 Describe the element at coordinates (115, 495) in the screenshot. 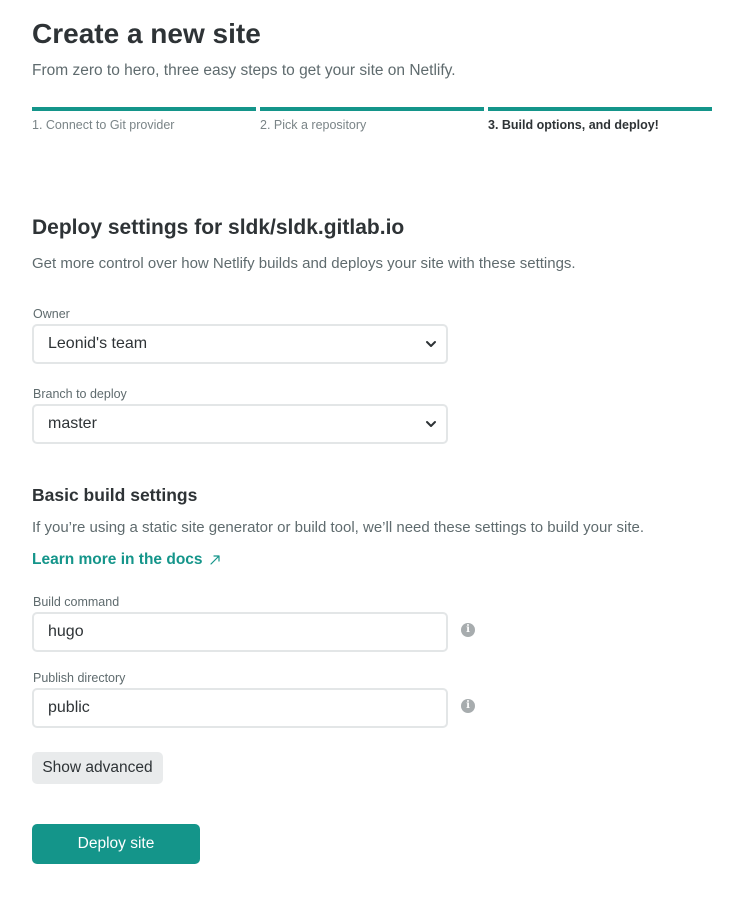

I see `build-settings-title: Basic build settings` at that location.